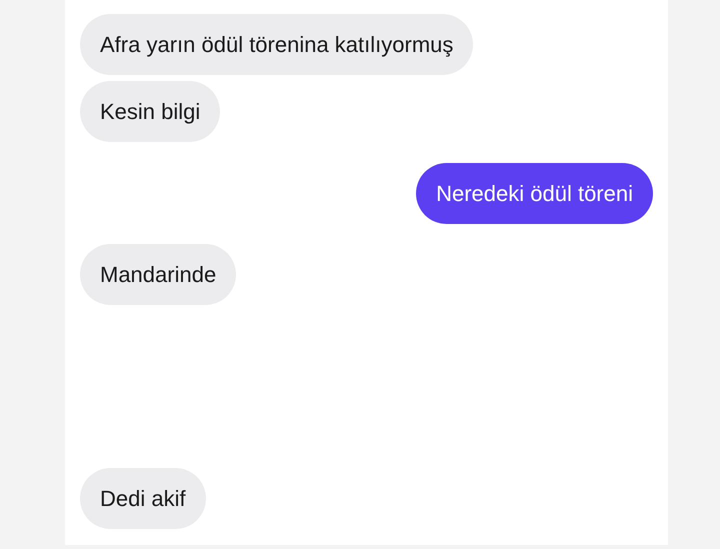 The height and width of the screenshot is (549, 720). I want to click on message-bubble: Neredeki ödül töreni, so click(534, 193).